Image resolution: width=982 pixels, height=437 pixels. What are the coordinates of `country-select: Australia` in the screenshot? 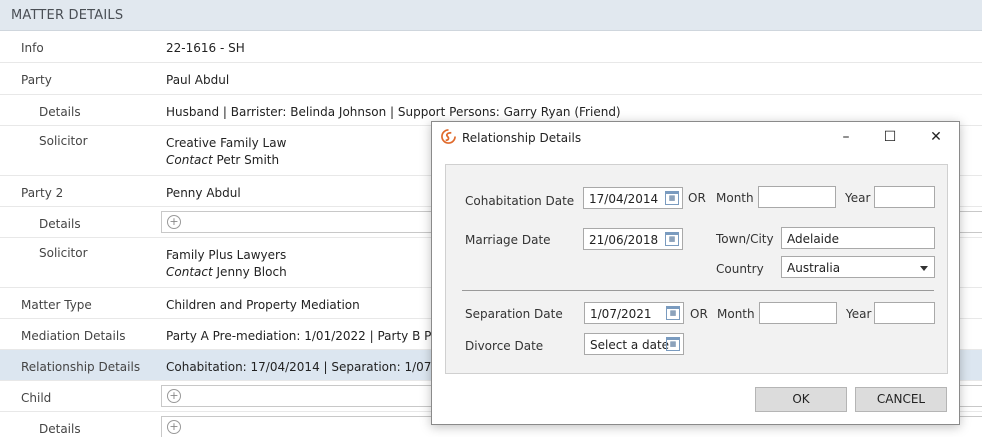 It's located at (858, 267).